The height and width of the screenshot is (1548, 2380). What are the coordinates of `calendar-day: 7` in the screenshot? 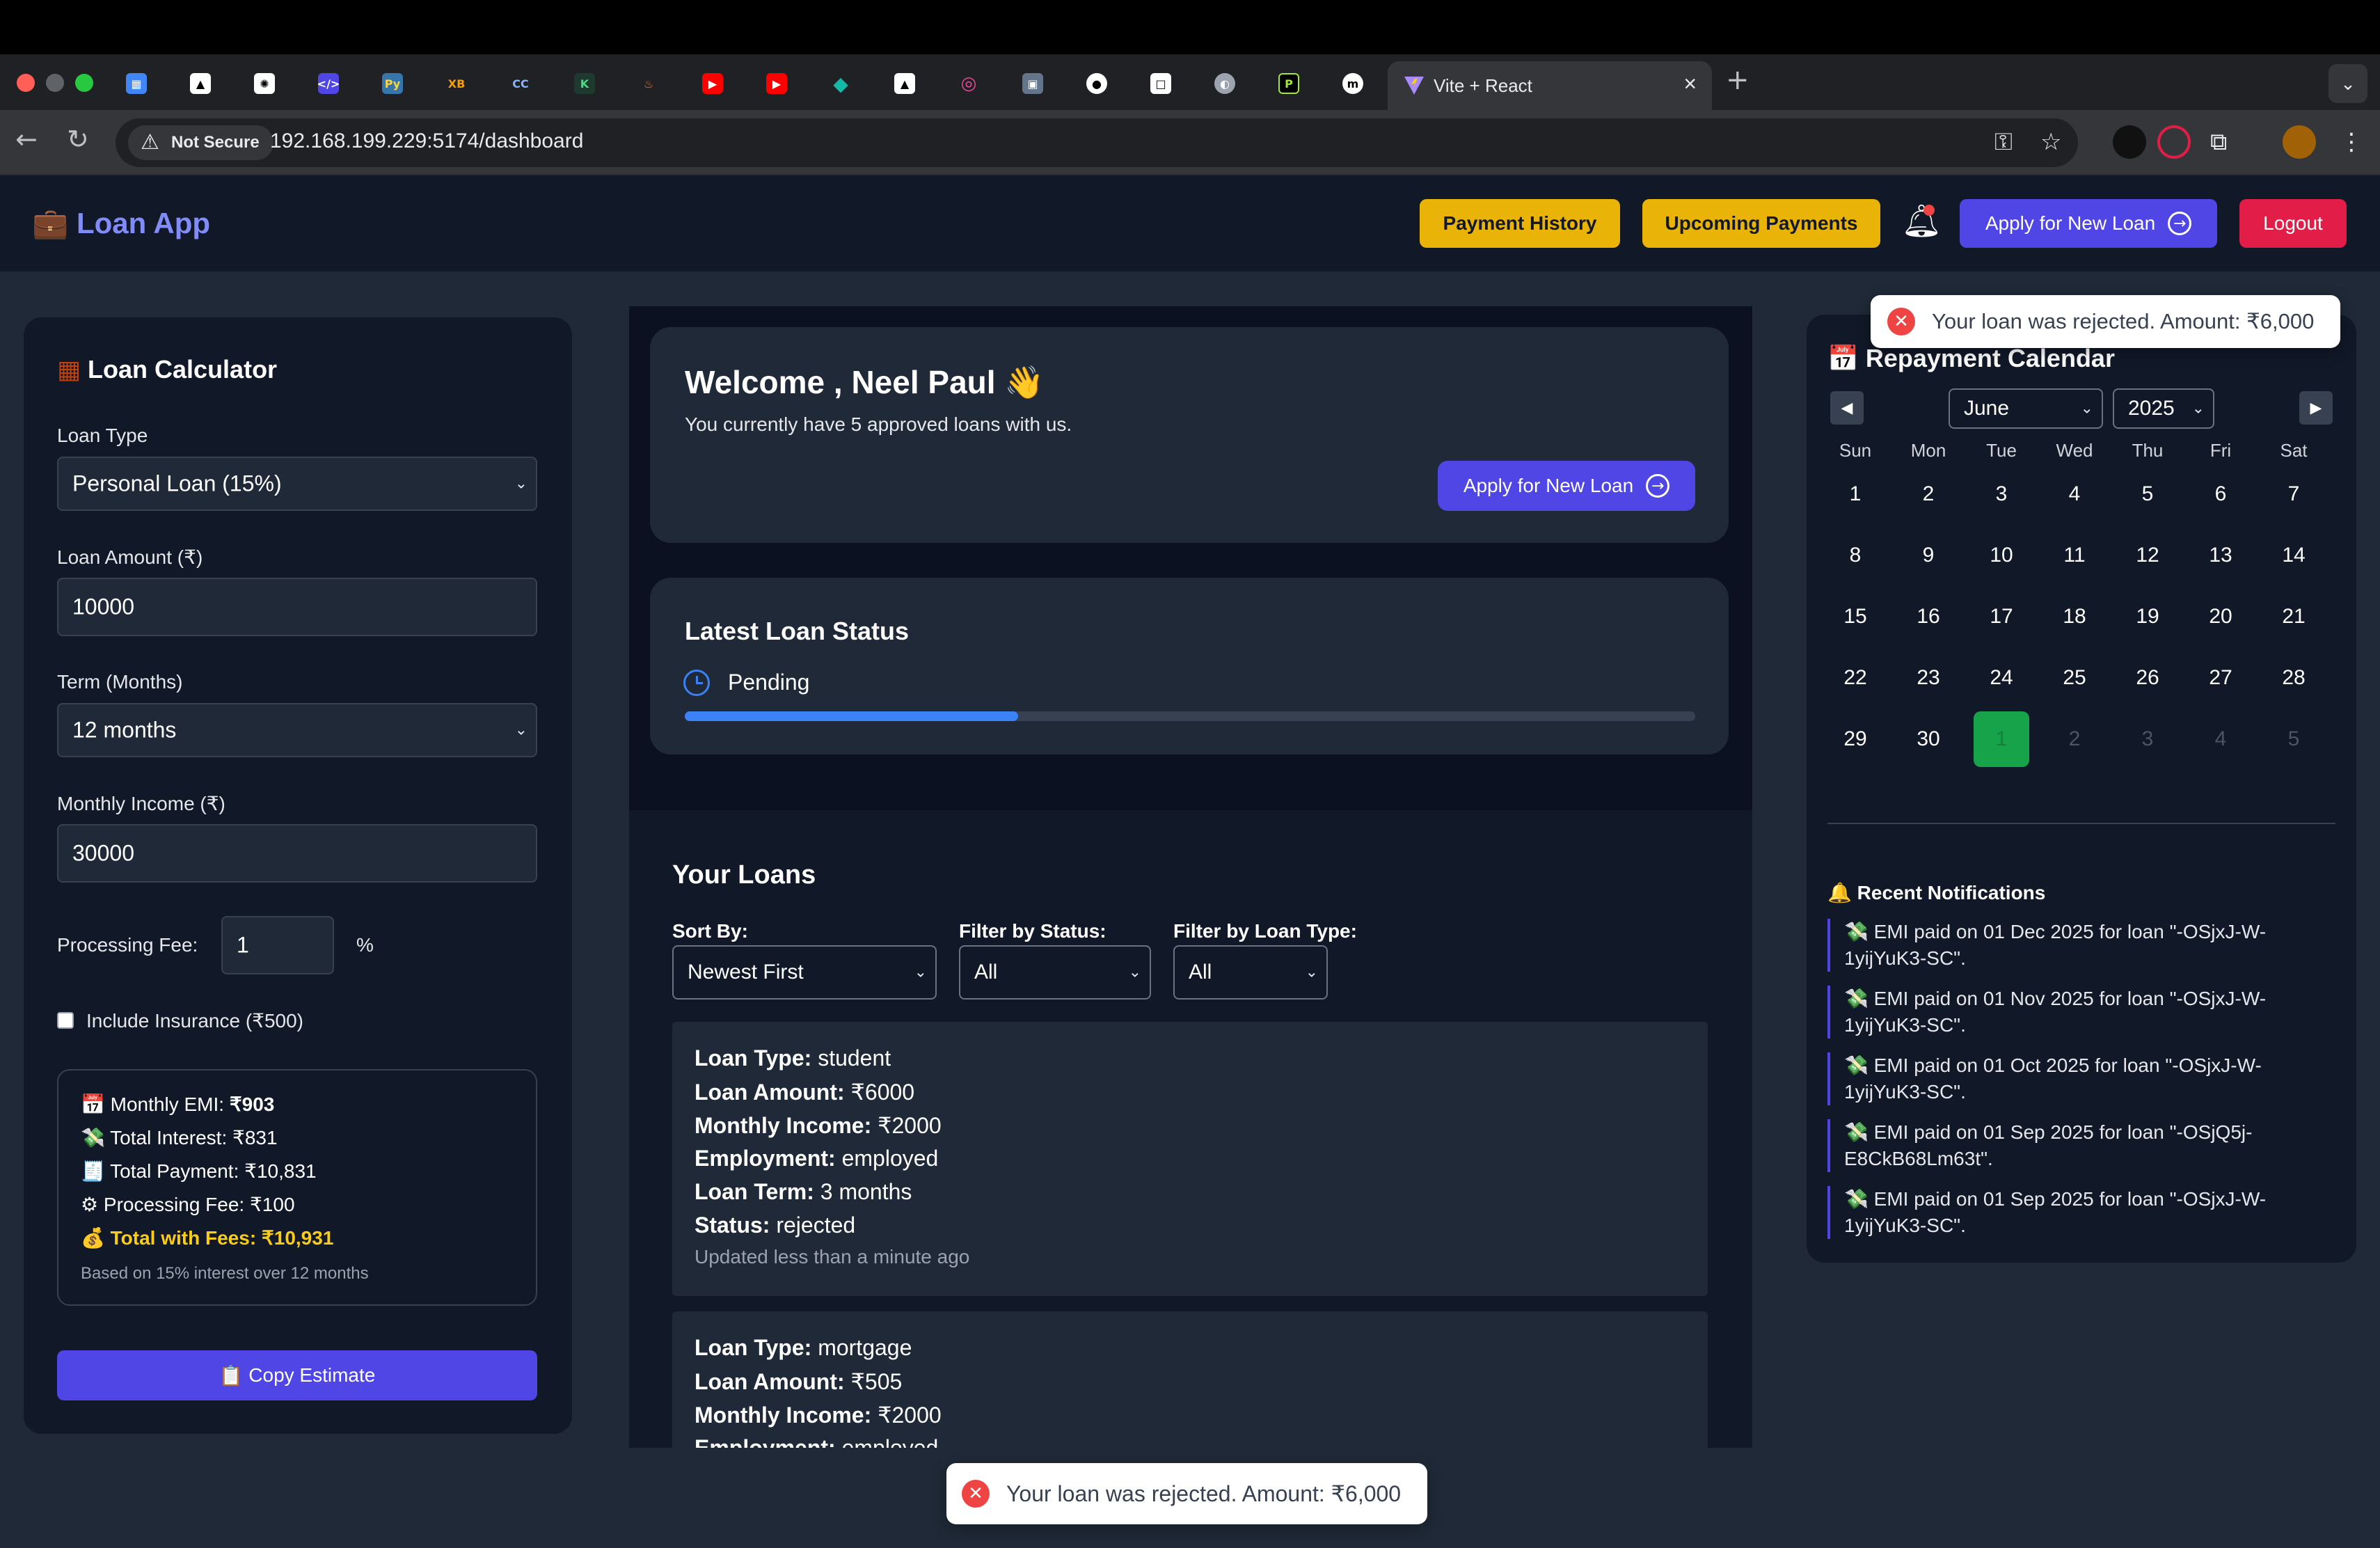 It's located at (2294, 494).